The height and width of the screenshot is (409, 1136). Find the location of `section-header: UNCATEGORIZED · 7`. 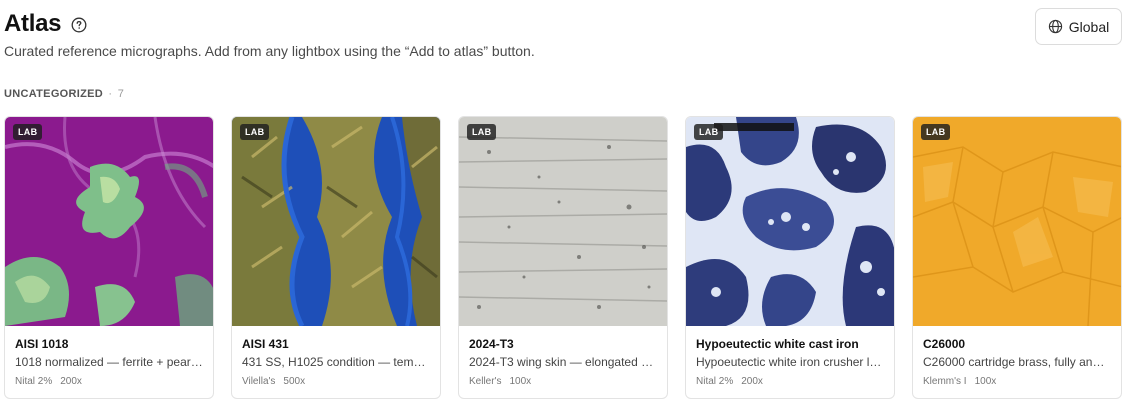

section-header: UNCATEGORIZED · 7 is located at coordinates (64, 94).